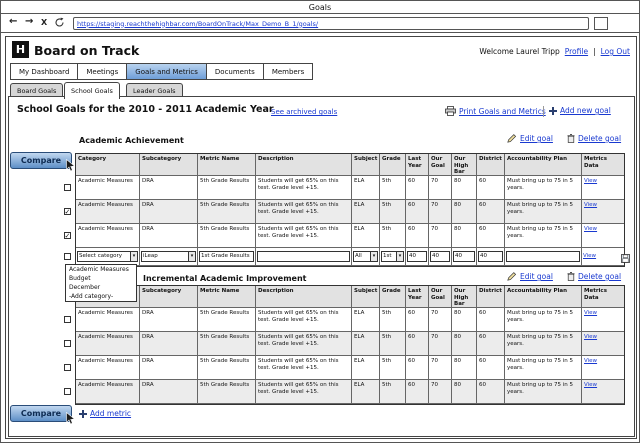 This screenshot has height=443, width=640. I want to click on metrics-data-cell: View, so click(603, 368).